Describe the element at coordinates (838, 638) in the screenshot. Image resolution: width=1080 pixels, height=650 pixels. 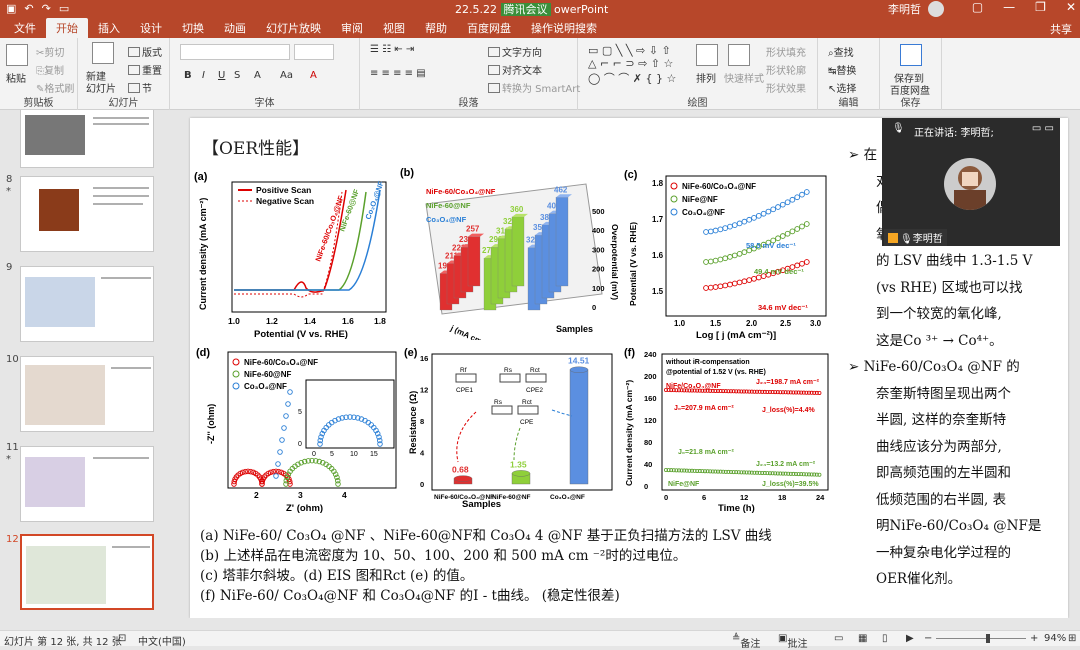
I see `normal-view-icon: ▭` at that location.